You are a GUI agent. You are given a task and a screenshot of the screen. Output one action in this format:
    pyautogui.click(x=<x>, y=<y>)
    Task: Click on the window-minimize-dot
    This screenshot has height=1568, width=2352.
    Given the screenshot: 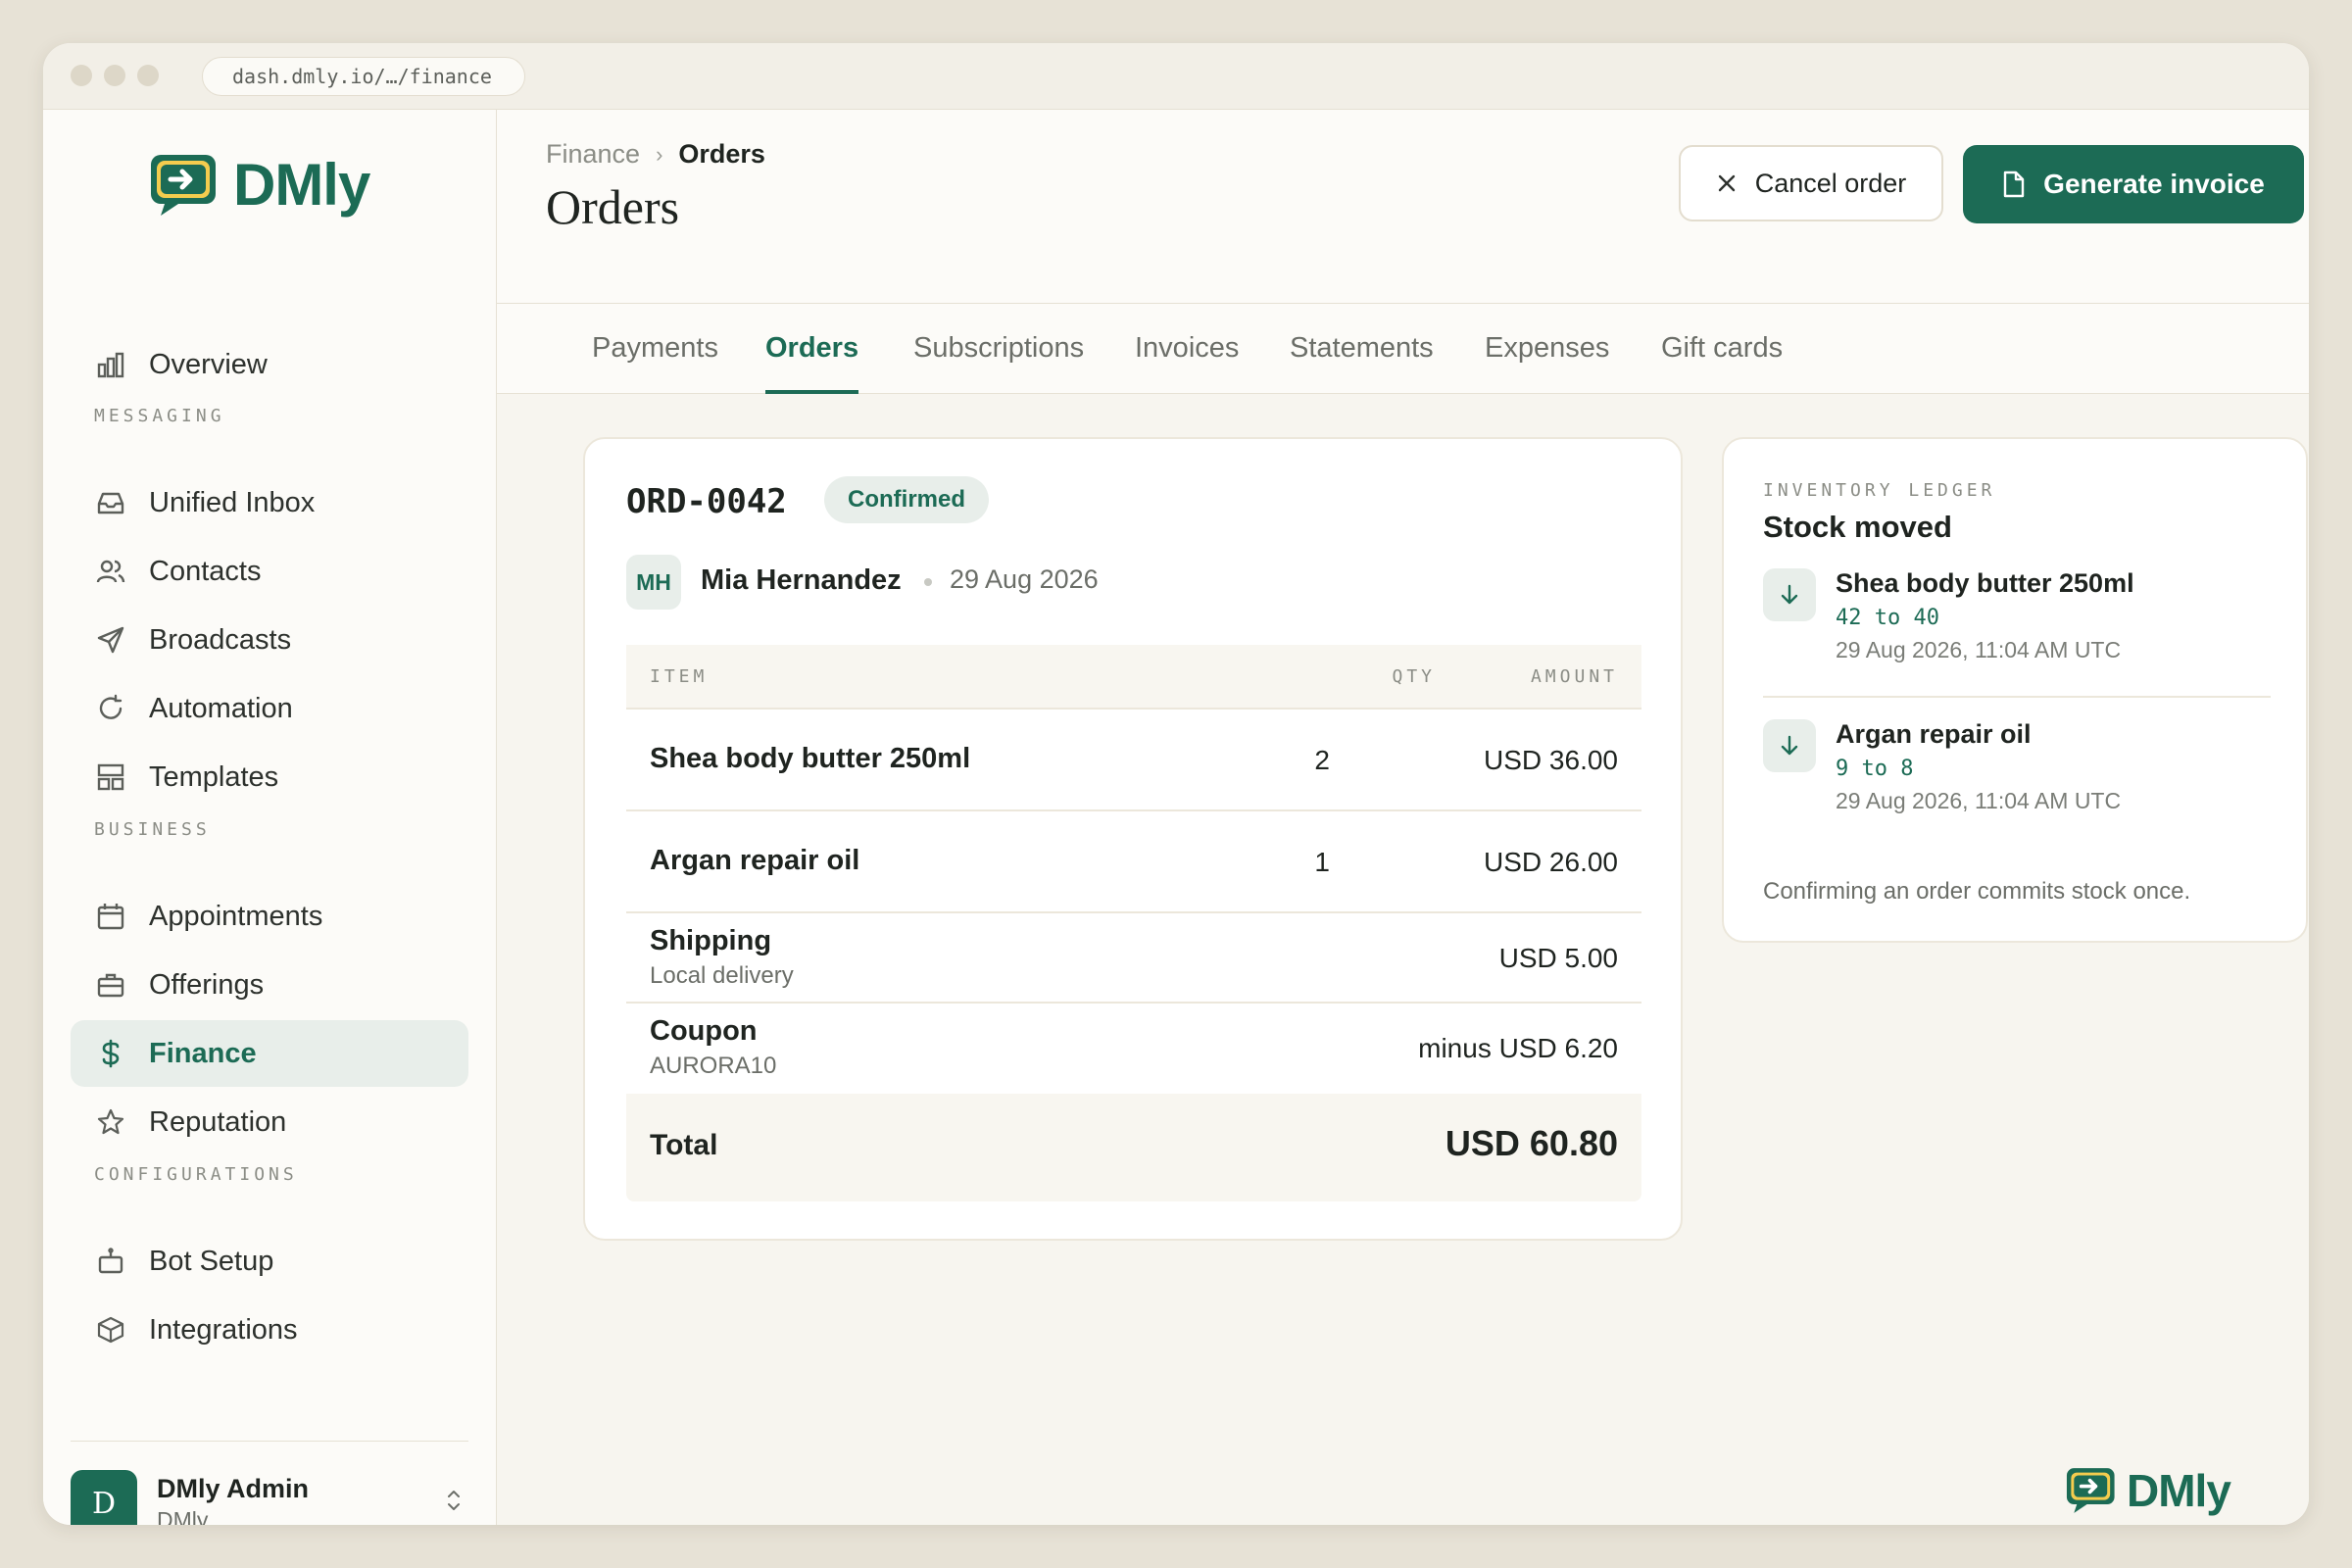 What is the action you would take?
    pyautogui.click(x=114, y=75)
    